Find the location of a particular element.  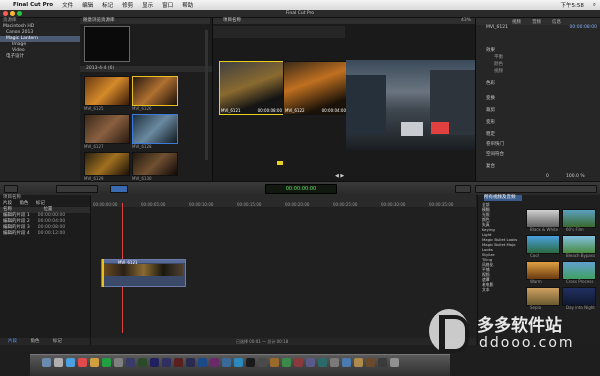

inspector-section: 复合 is located at coordinates (490, 167).